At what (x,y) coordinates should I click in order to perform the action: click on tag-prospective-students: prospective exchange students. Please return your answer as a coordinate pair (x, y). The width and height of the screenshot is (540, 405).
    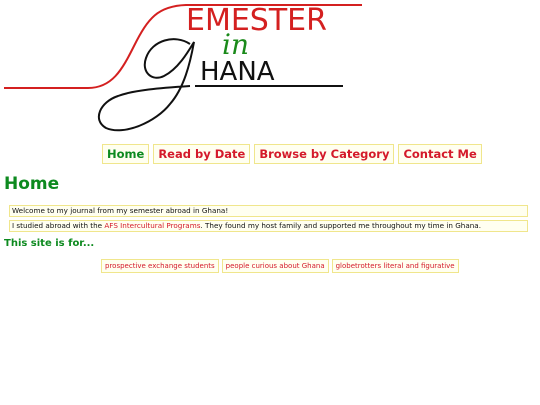
    Looking at the image, I should click on (160, 266).